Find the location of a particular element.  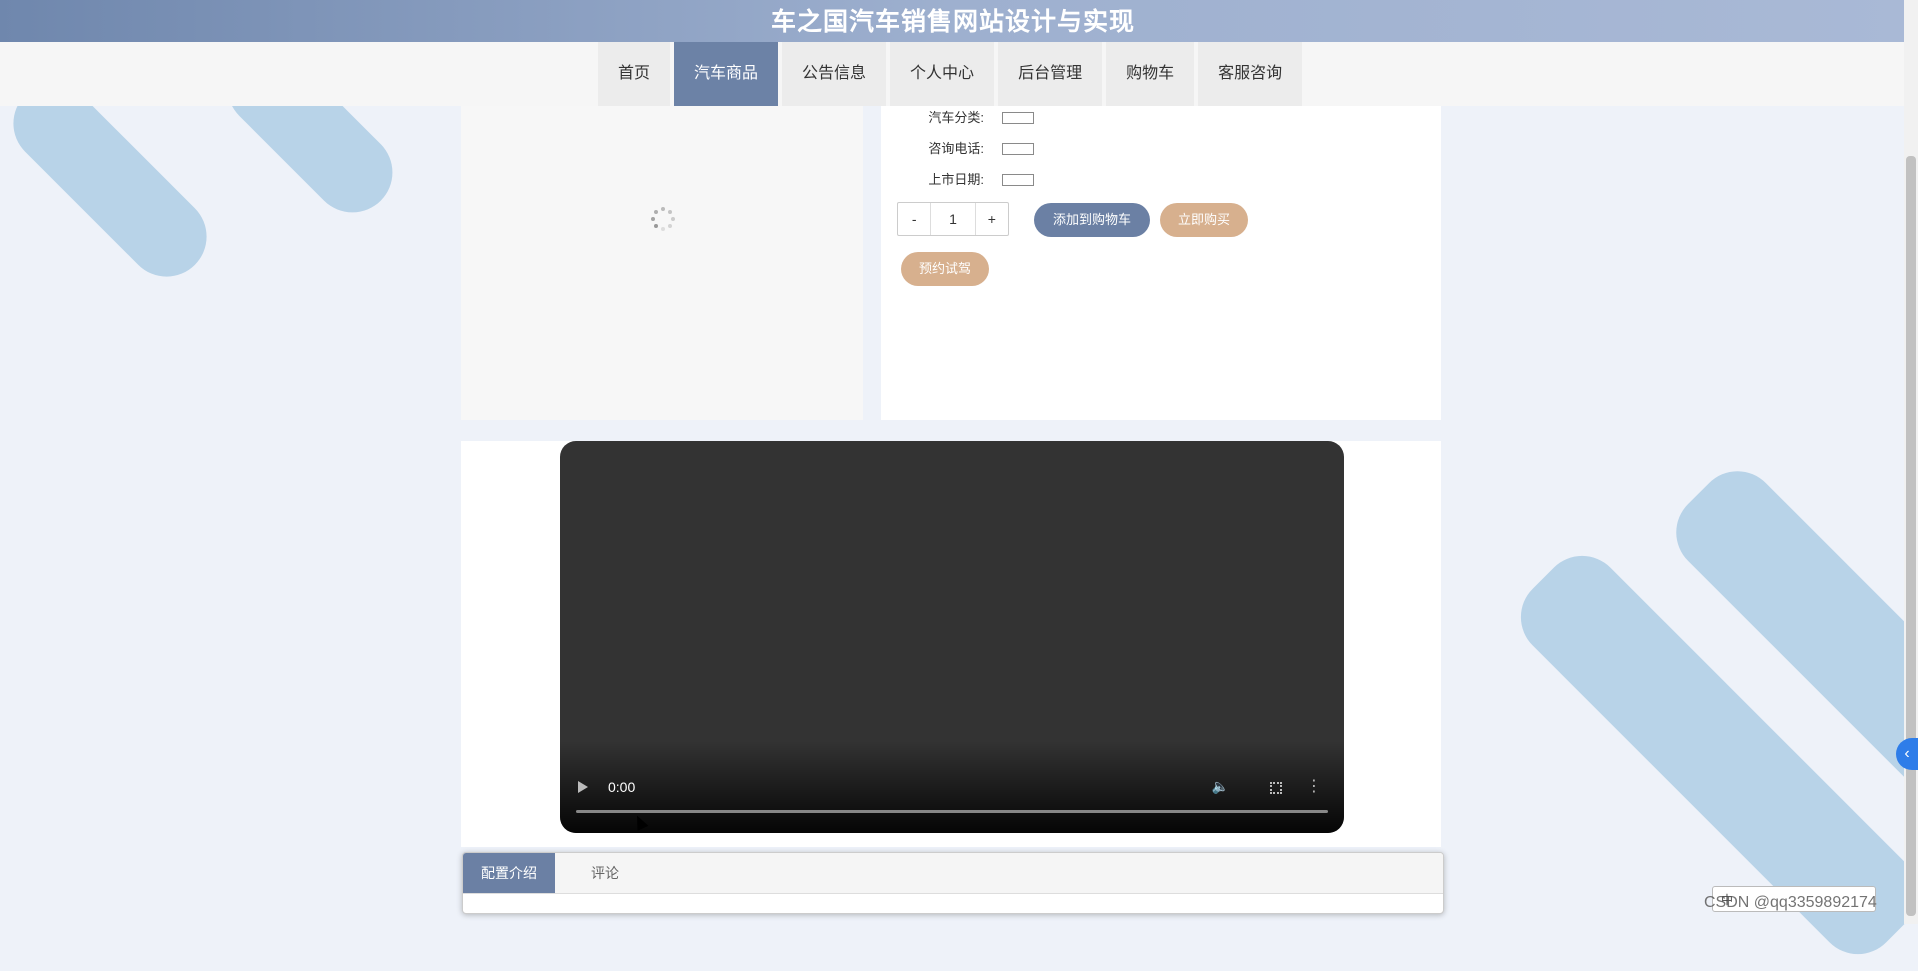

quantity-stepper: - 1 + is located at coordinates (953, 219).